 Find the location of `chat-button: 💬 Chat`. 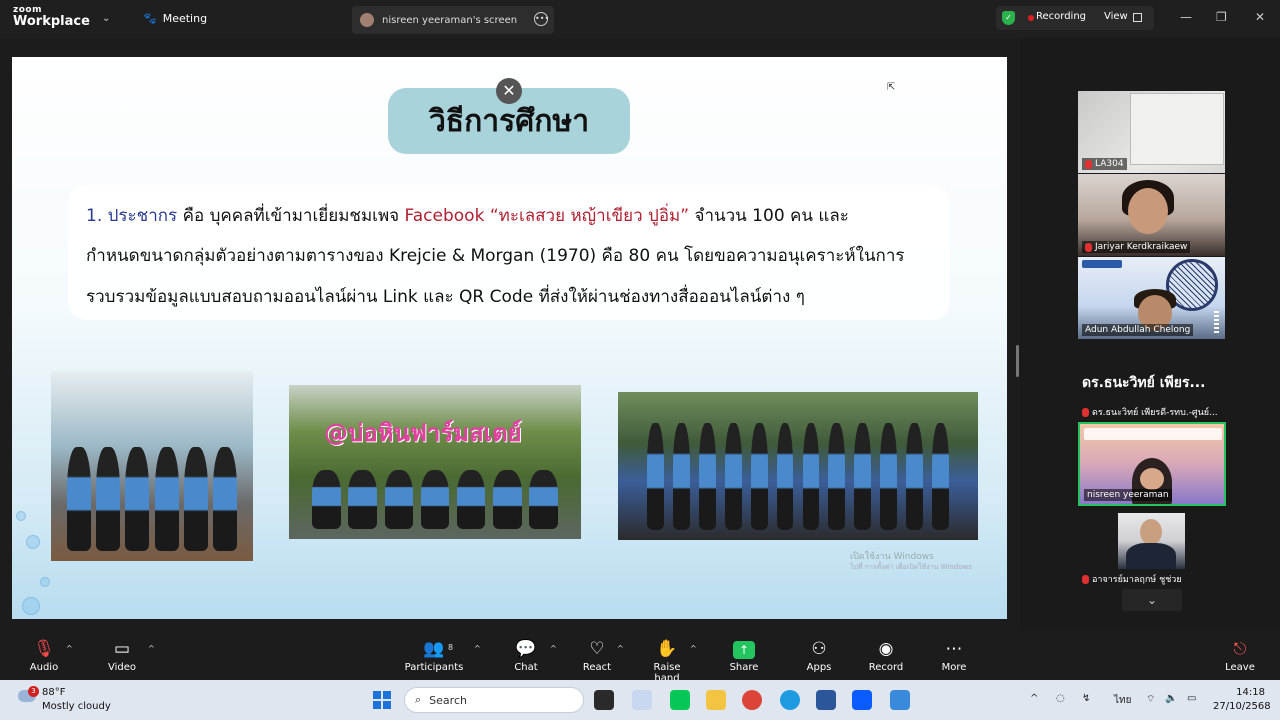

chat-button: 💬 Chat is located at coordinates (526, 655).